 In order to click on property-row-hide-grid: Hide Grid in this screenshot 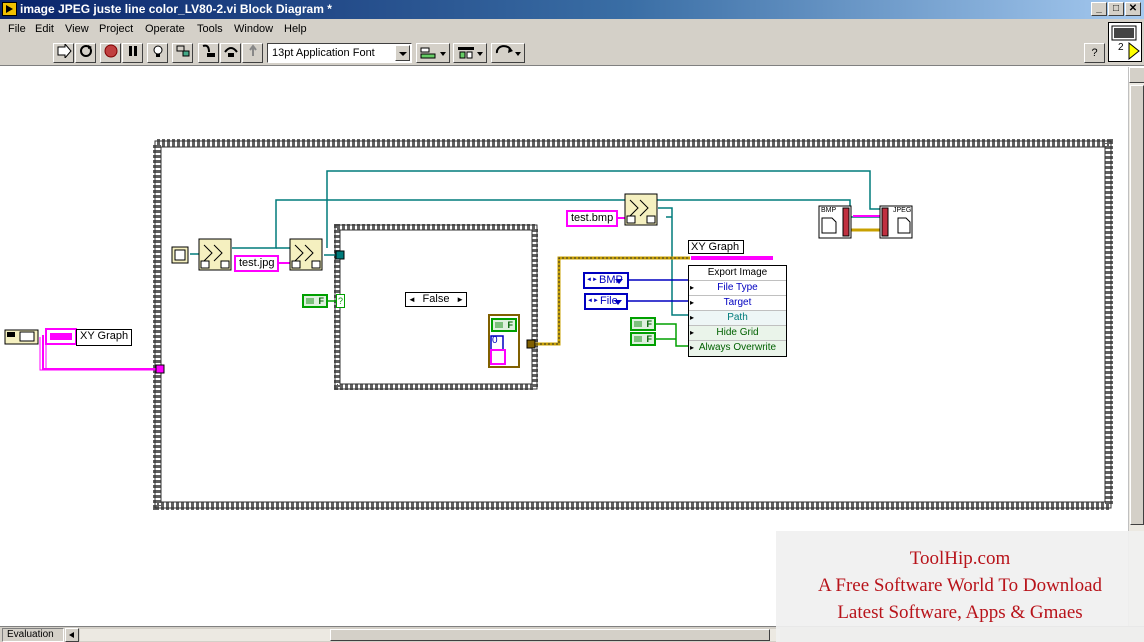, I will do `click(737, 333)`.